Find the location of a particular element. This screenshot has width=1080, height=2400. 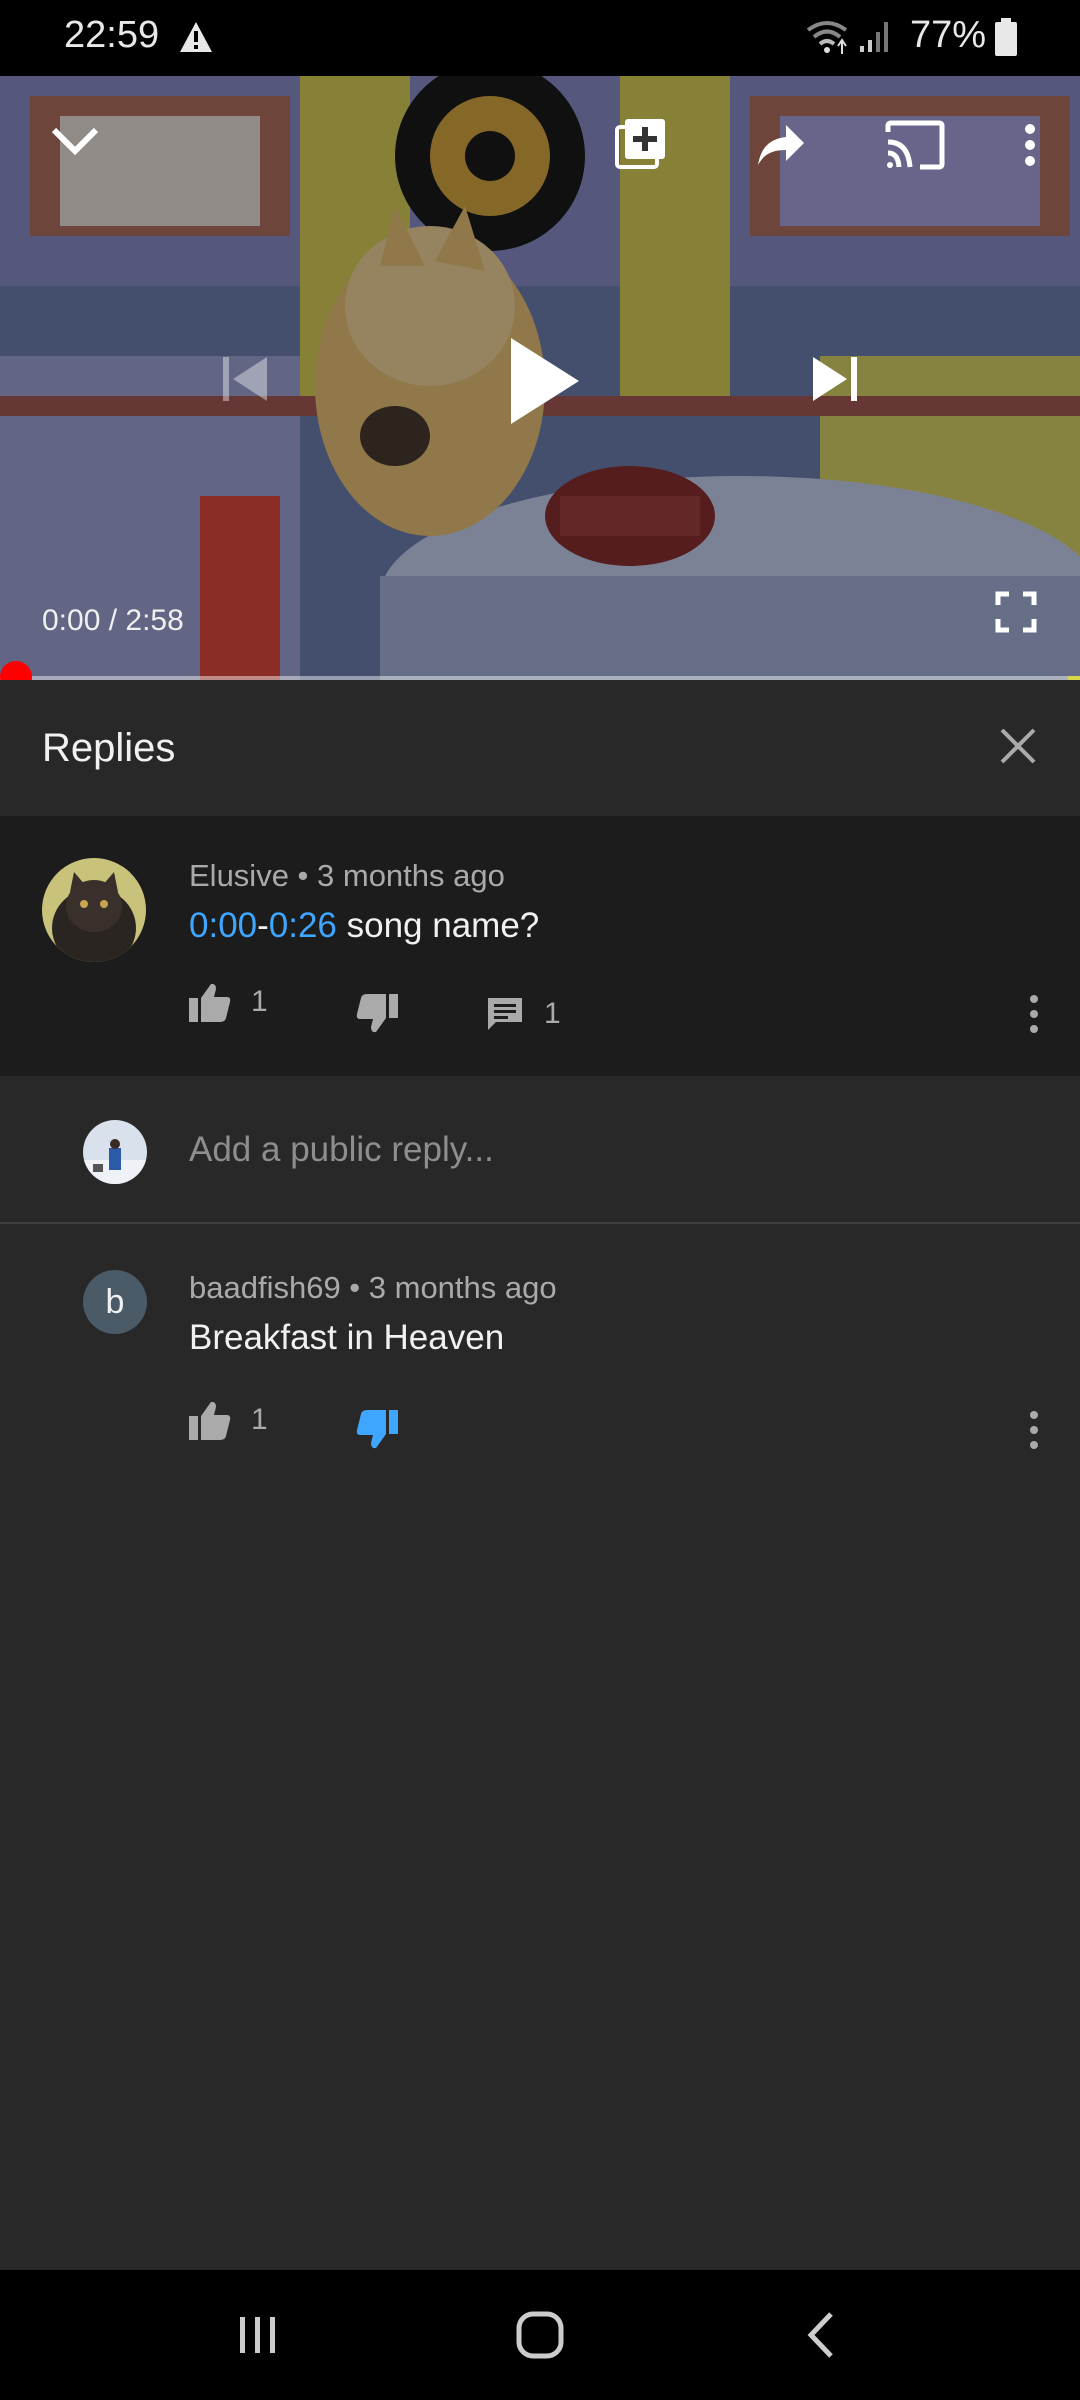

reply-count-button: 1 is located at coordinates (523, 1014).